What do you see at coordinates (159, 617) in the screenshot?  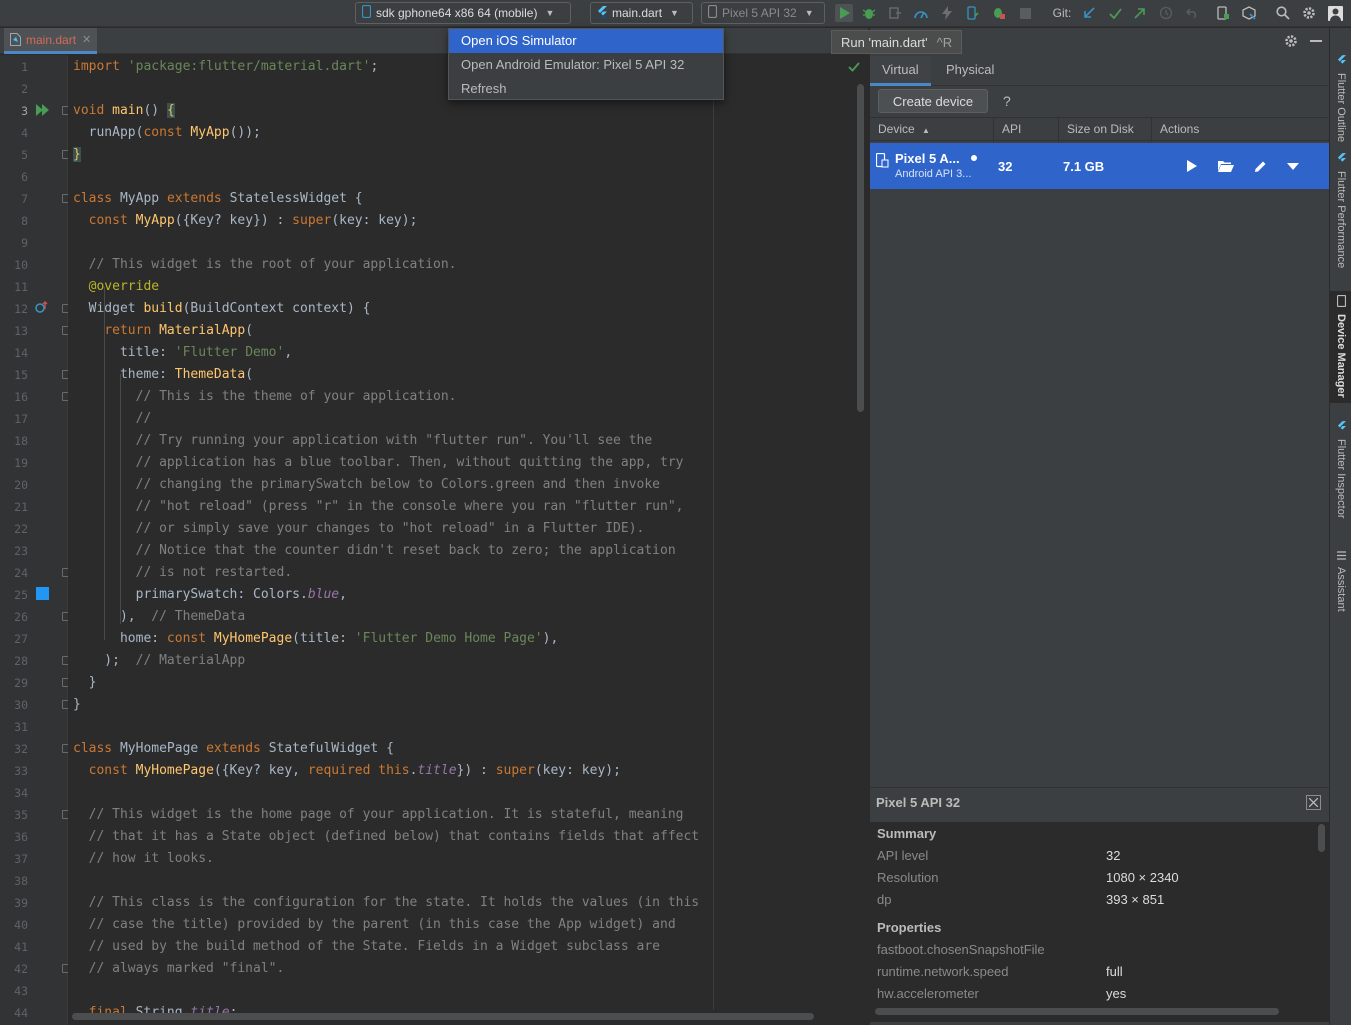 I see `code-line: ), // ThemeData` at bounding box center [159, 617].